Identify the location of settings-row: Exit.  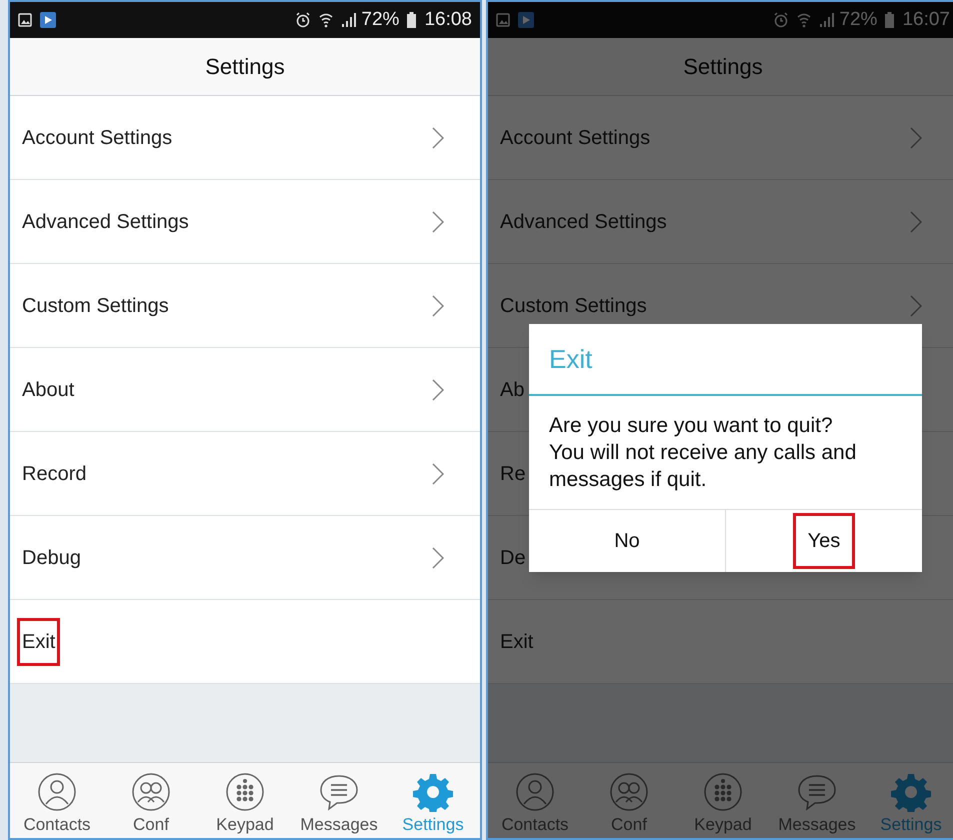
(245, 642).